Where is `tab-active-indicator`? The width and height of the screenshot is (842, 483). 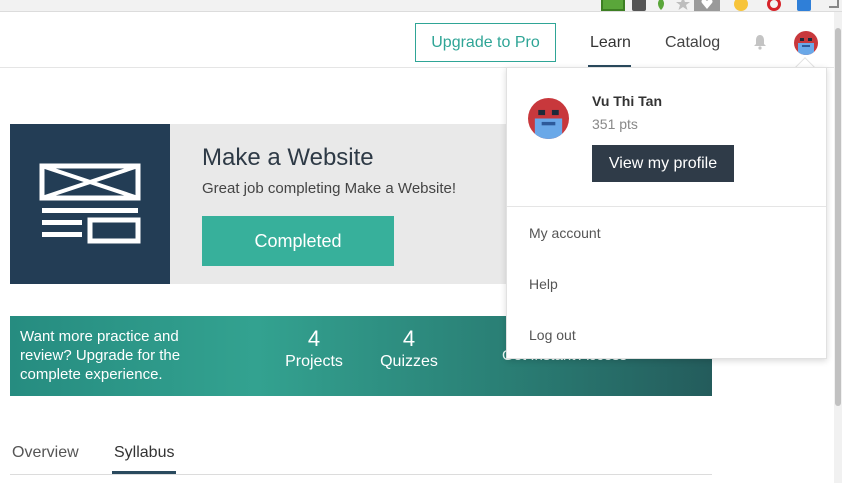 tab-active-indicator is located at coordinates (144, 472).